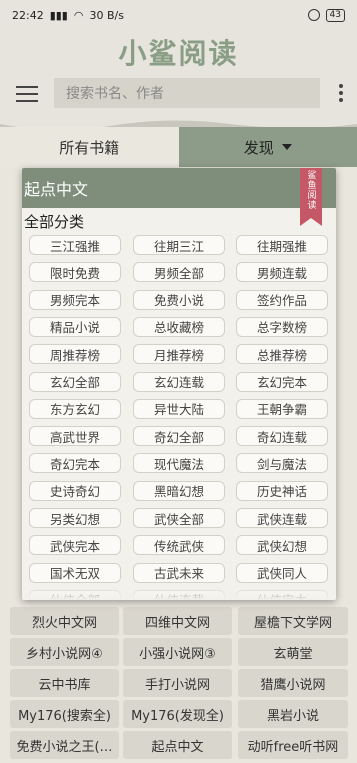 The height and width of the screenshot is (763, 357). I want to click on tab-discover-label: 发现, so click(258, 147).